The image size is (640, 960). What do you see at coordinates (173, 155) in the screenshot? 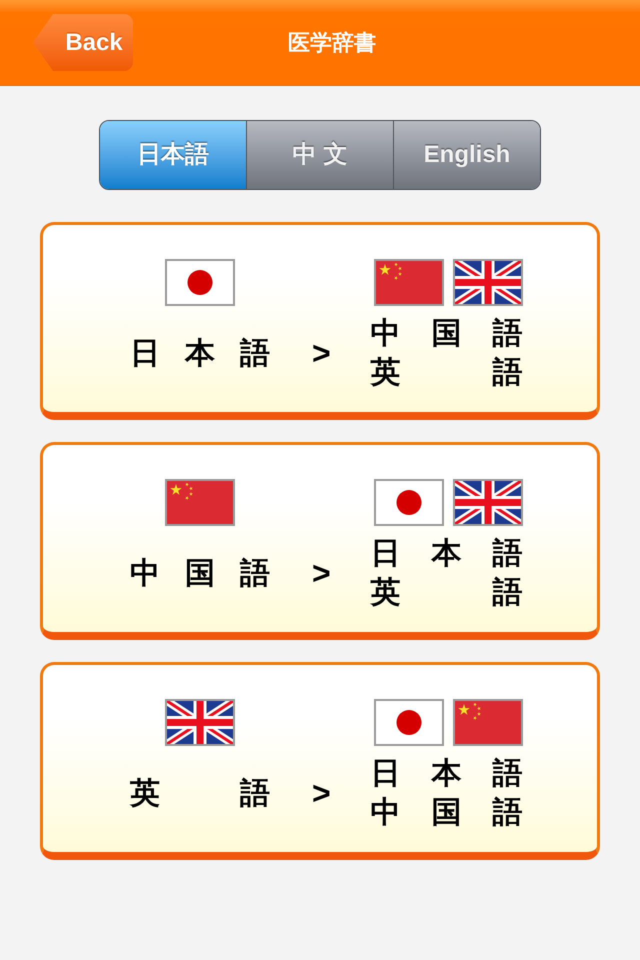
I see `language-tab: 日本語` at bounding box center [173, 155].